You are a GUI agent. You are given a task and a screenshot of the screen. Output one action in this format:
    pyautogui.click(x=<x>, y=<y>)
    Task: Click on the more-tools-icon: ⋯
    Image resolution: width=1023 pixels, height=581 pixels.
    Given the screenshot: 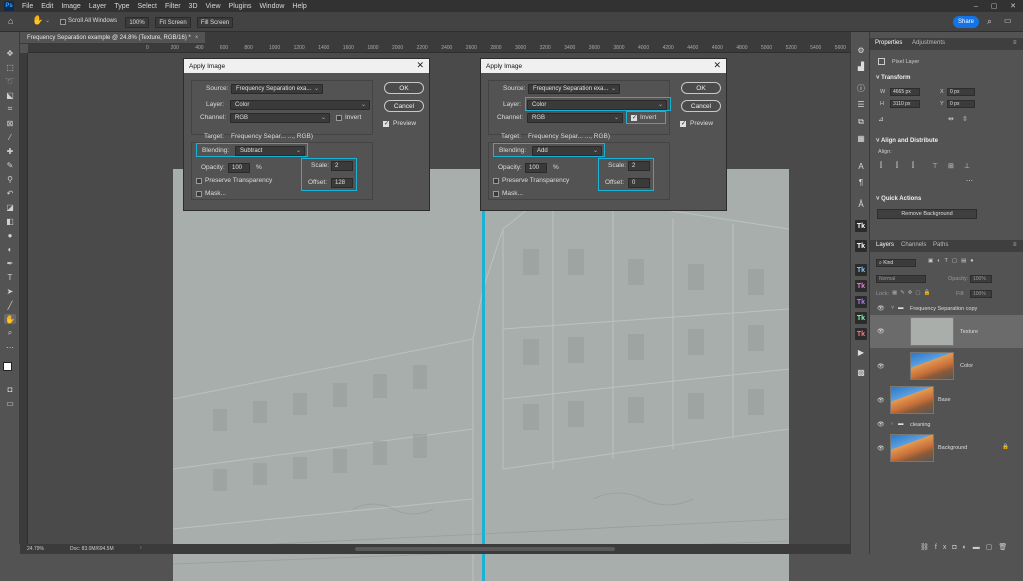 What is the action you would take?
    pyautogui.click(x=10, y=347)
    